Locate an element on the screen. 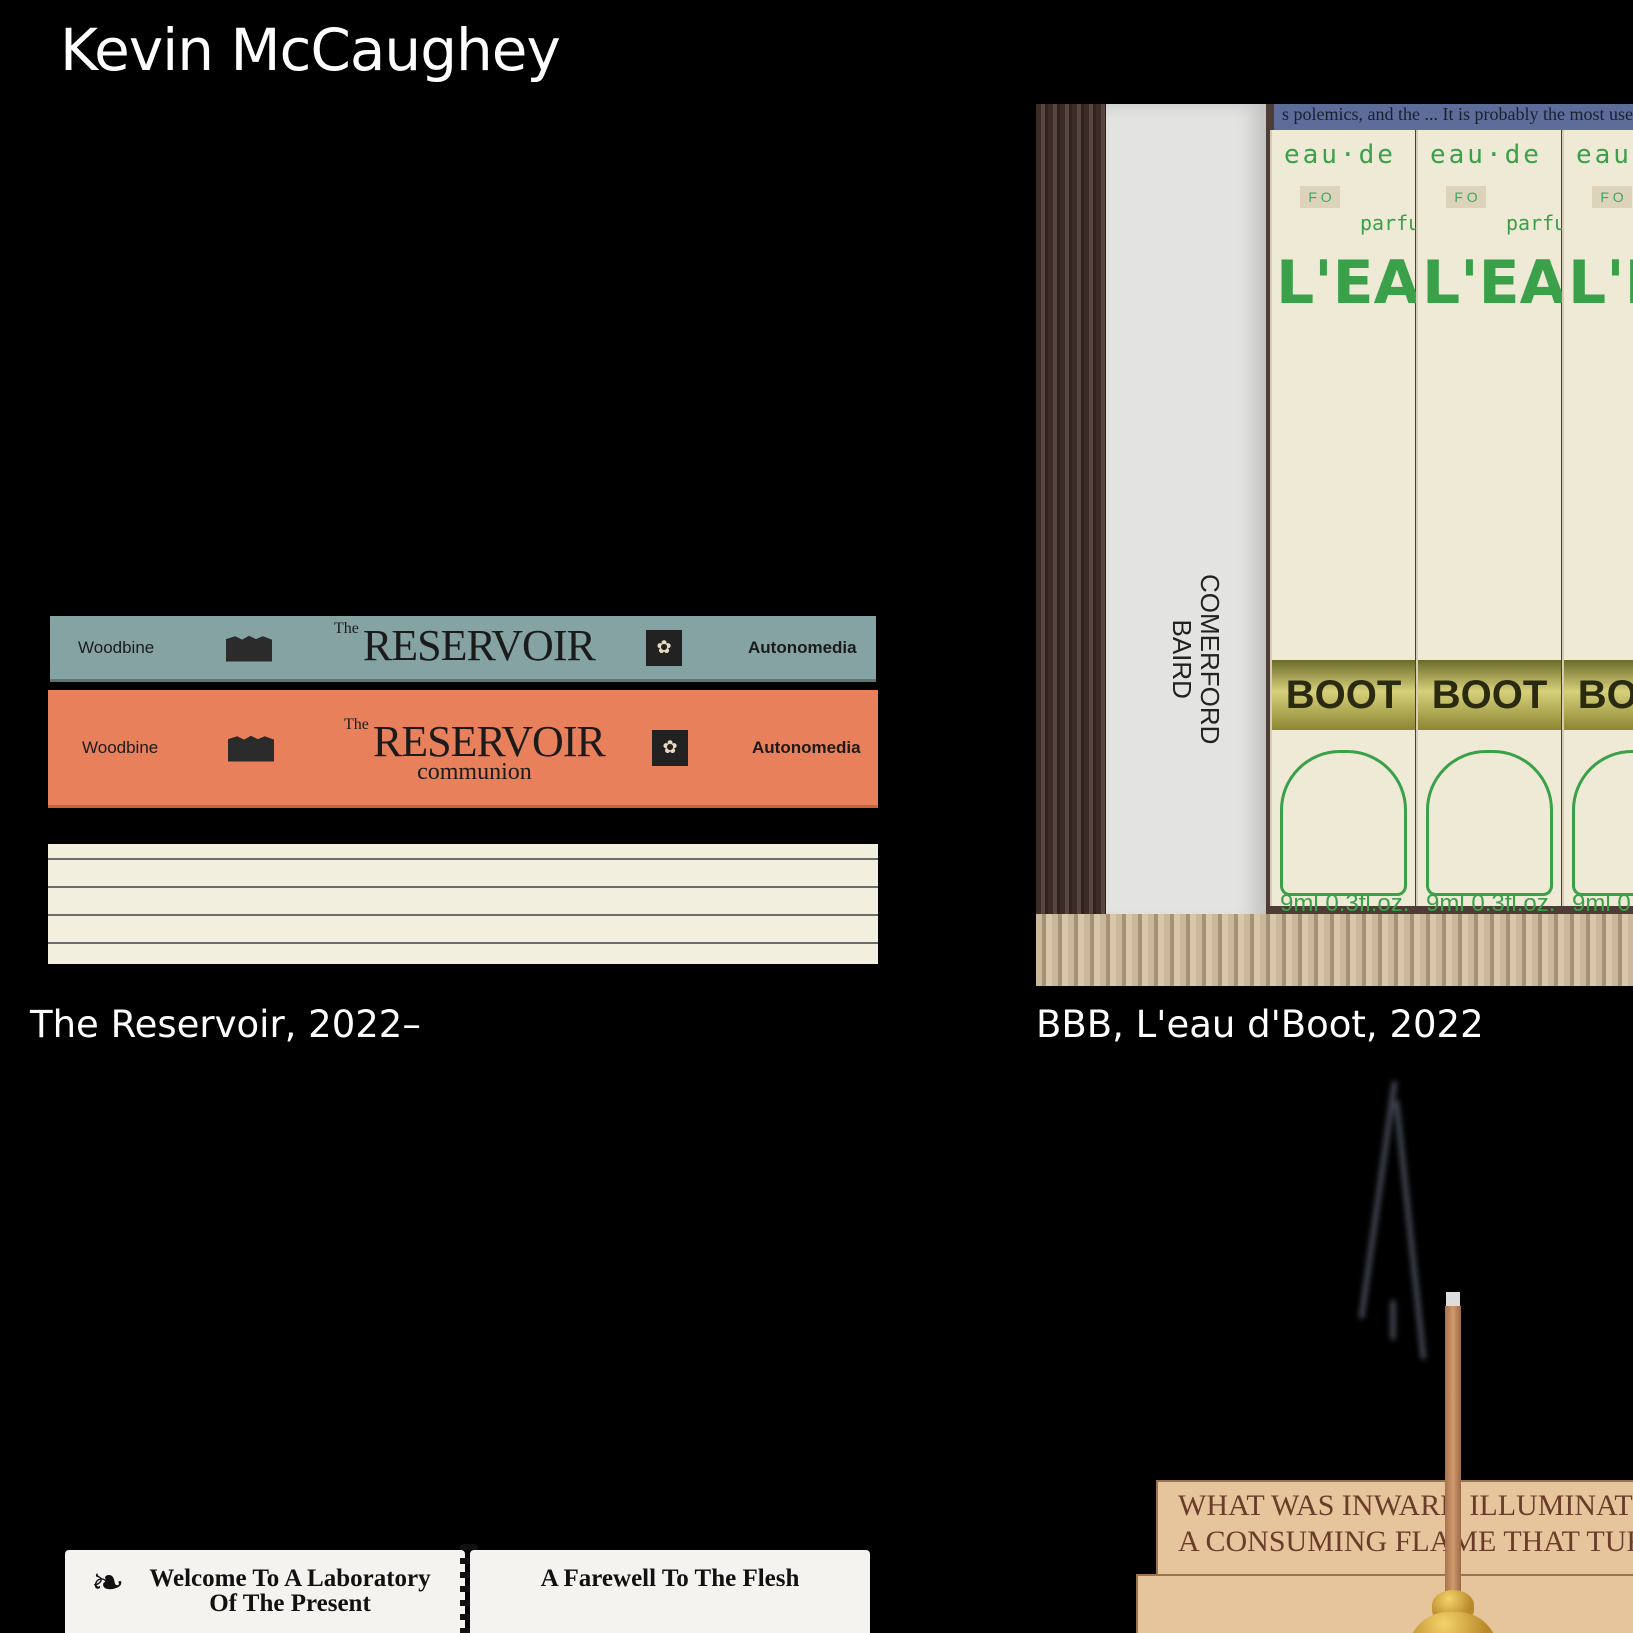  plaque-line-1: WHAT WAS INWARD ILLUMINATION BE is located at coordinates (1405, 1505).